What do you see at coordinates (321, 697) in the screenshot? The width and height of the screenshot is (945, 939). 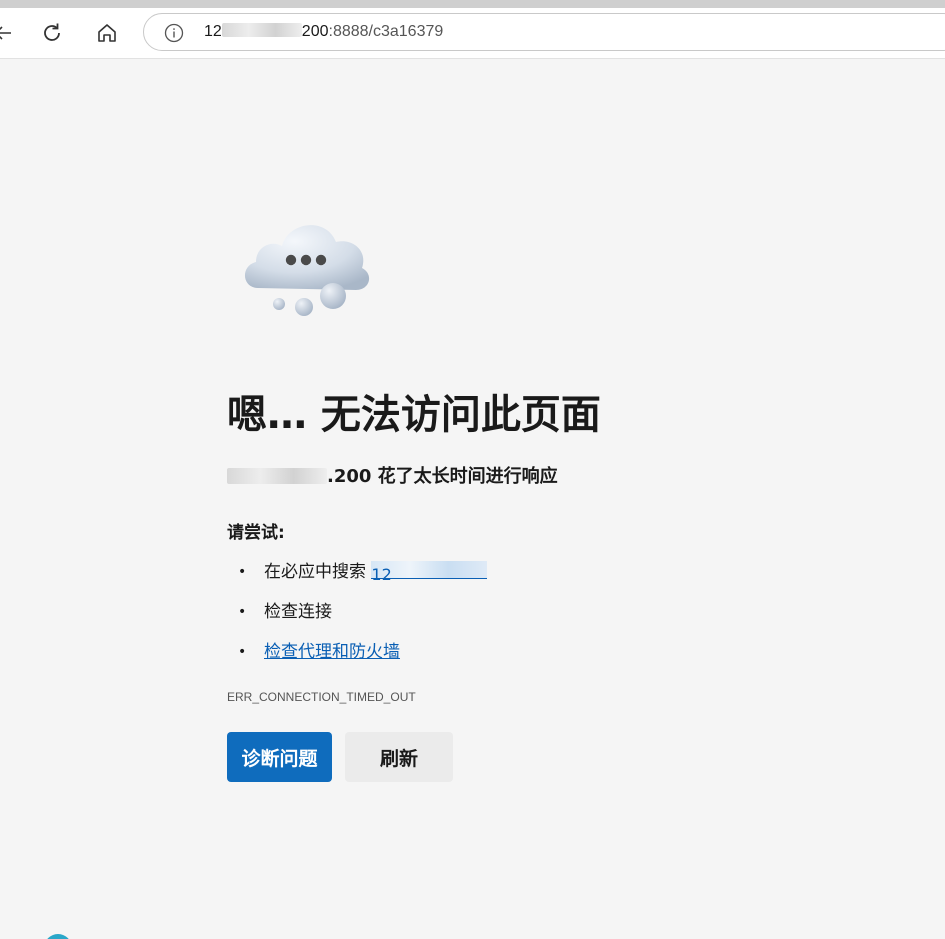 I see `error-code: ERR_CONNECTION_TIMED_OUT` at bounding box center [321, 697].